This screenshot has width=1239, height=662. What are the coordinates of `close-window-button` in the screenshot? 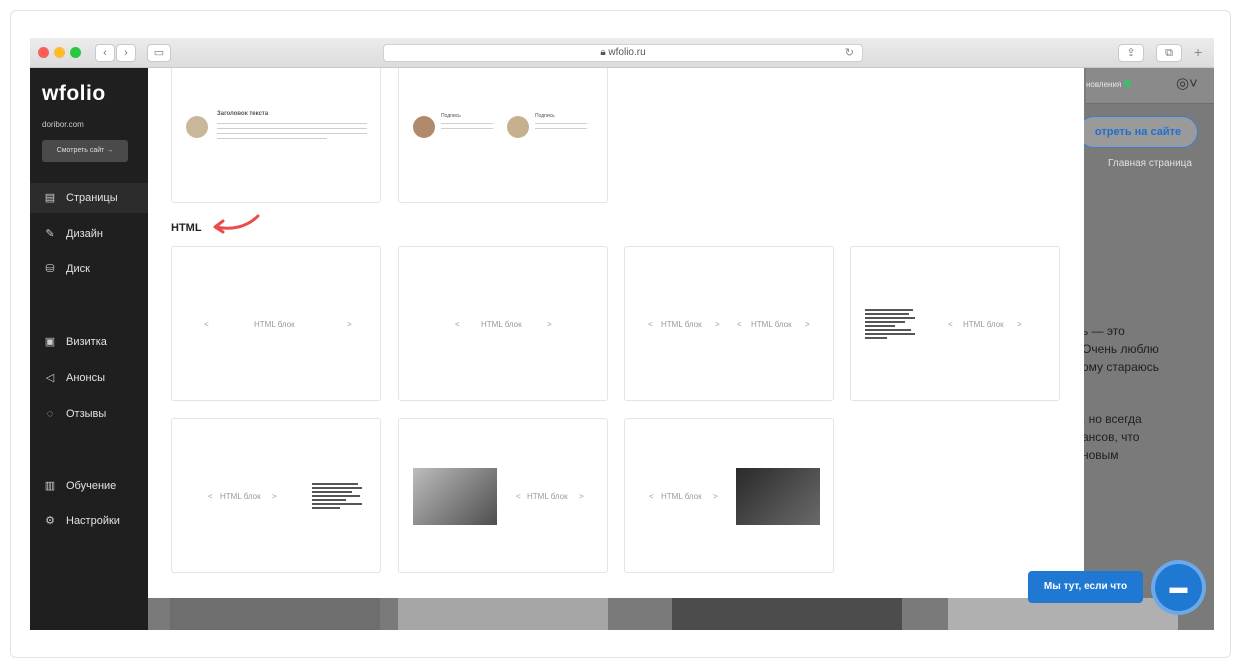 It's located at (43, 52).